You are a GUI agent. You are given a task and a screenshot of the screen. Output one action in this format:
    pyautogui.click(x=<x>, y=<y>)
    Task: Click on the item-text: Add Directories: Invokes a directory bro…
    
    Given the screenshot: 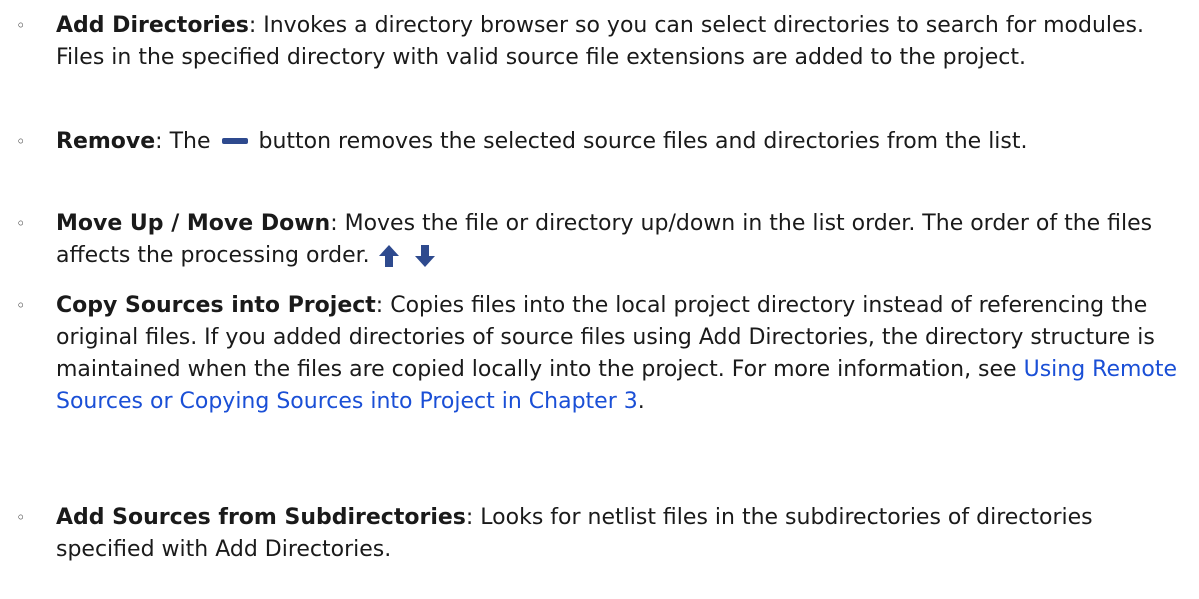 What is the action you would take?
    pyautogui.click(x=626, y=42)
    